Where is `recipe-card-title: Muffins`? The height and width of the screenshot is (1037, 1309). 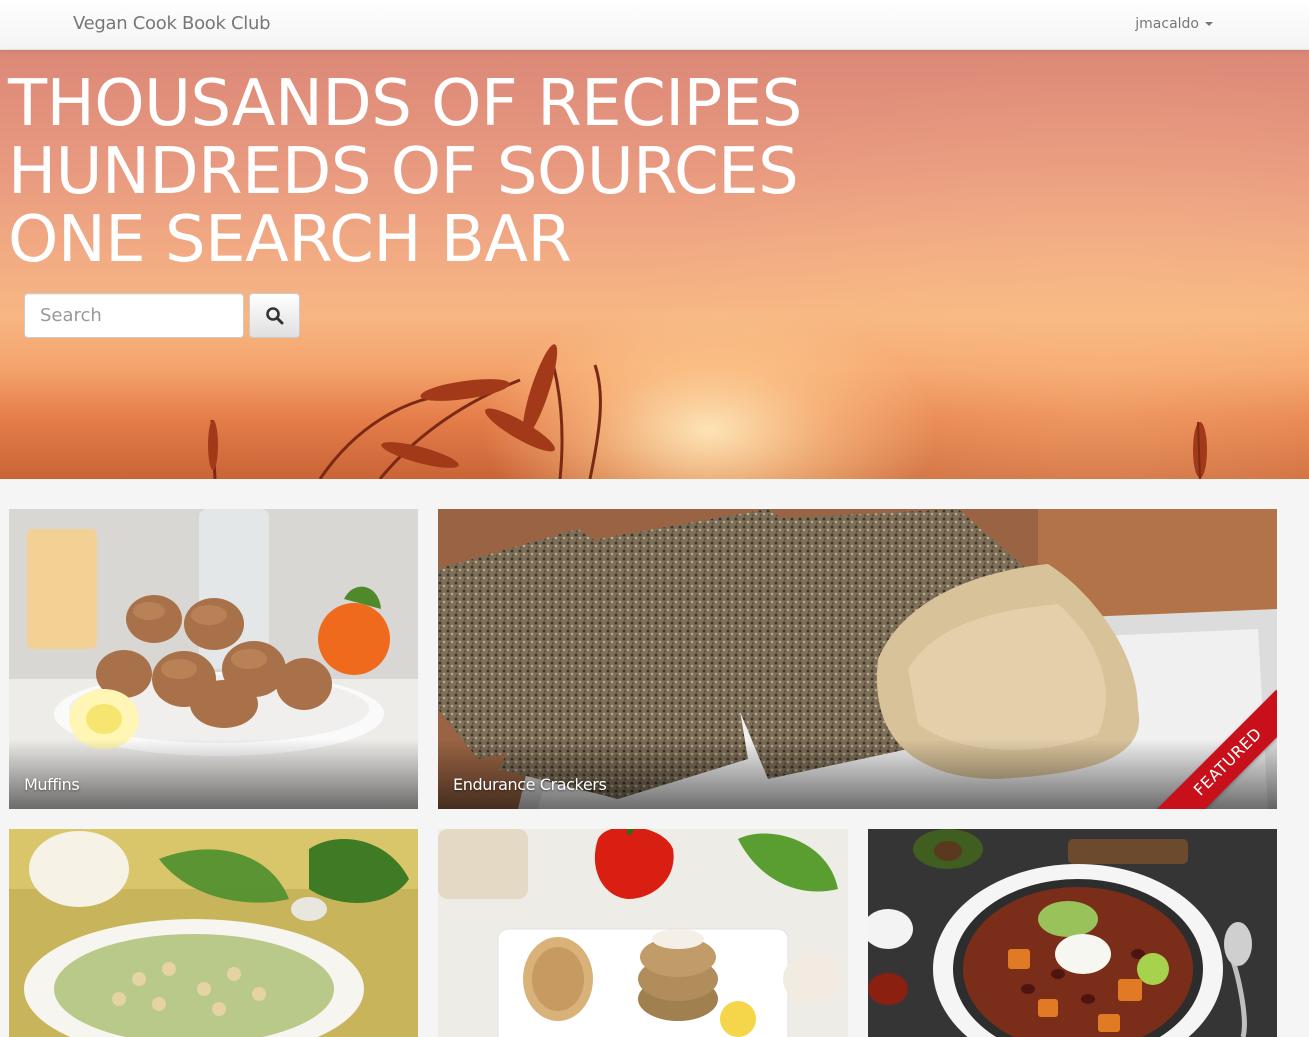
recipe-card-title: Muffins is located at coordinates (52, 784).